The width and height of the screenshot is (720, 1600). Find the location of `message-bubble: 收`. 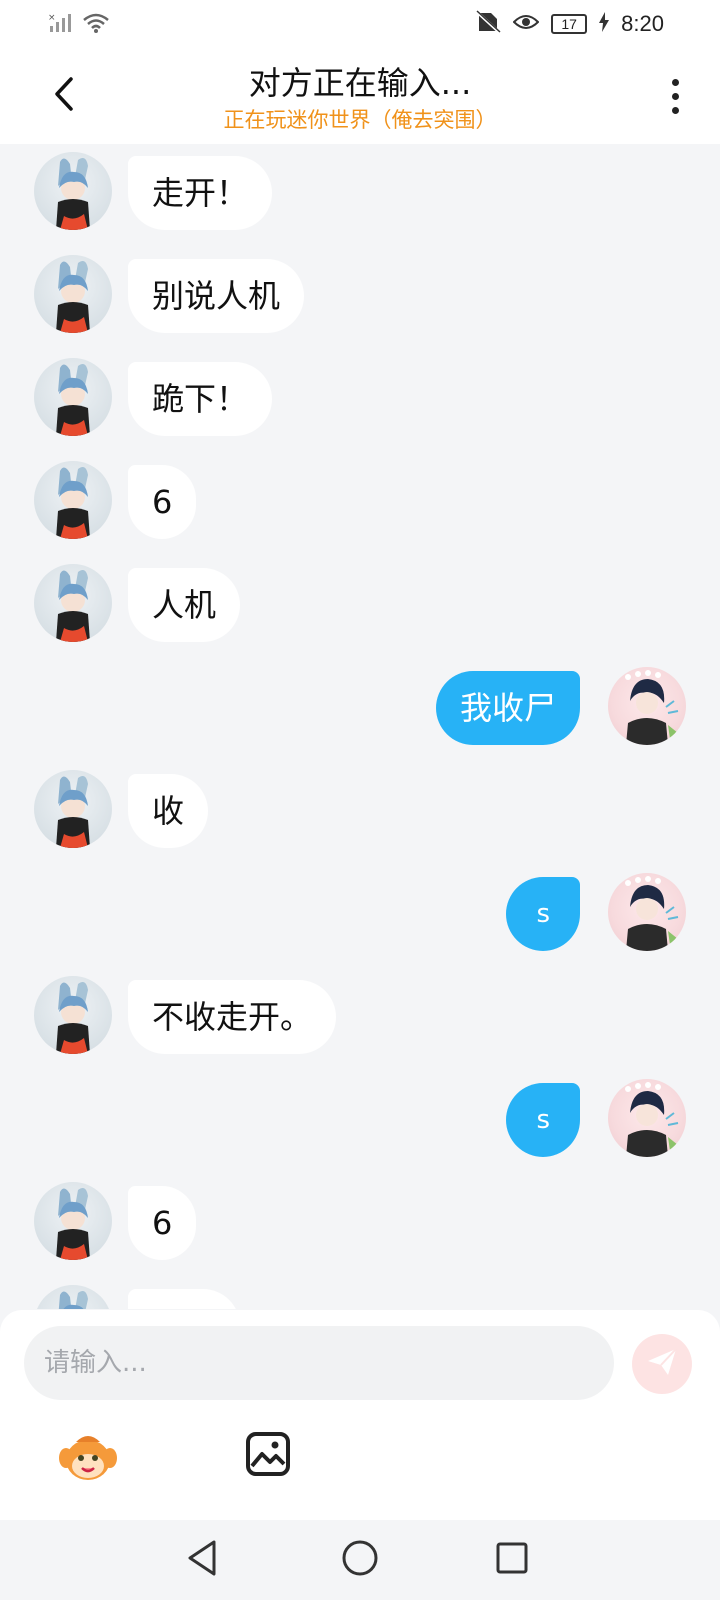

message-bubble: 收 is located at coordinates (168, 811).